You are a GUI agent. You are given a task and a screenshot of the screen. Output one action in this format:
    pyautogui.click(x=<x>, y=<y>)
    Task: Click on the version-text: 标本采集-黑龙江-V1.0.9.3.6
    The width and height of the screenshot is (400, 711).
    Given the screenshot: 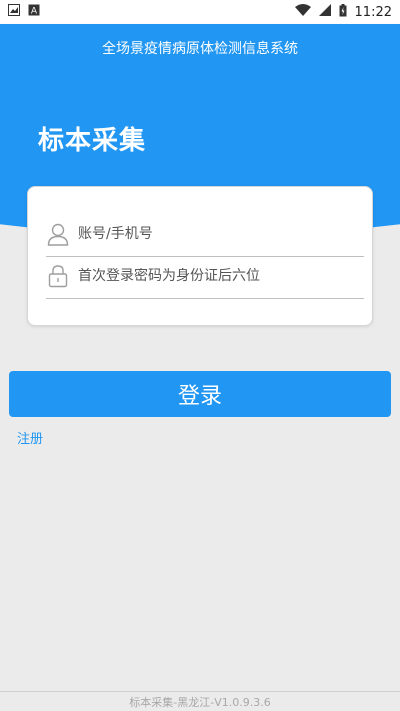 What is the action you would take?
    pyautogui.click(x=200, y=702)
    